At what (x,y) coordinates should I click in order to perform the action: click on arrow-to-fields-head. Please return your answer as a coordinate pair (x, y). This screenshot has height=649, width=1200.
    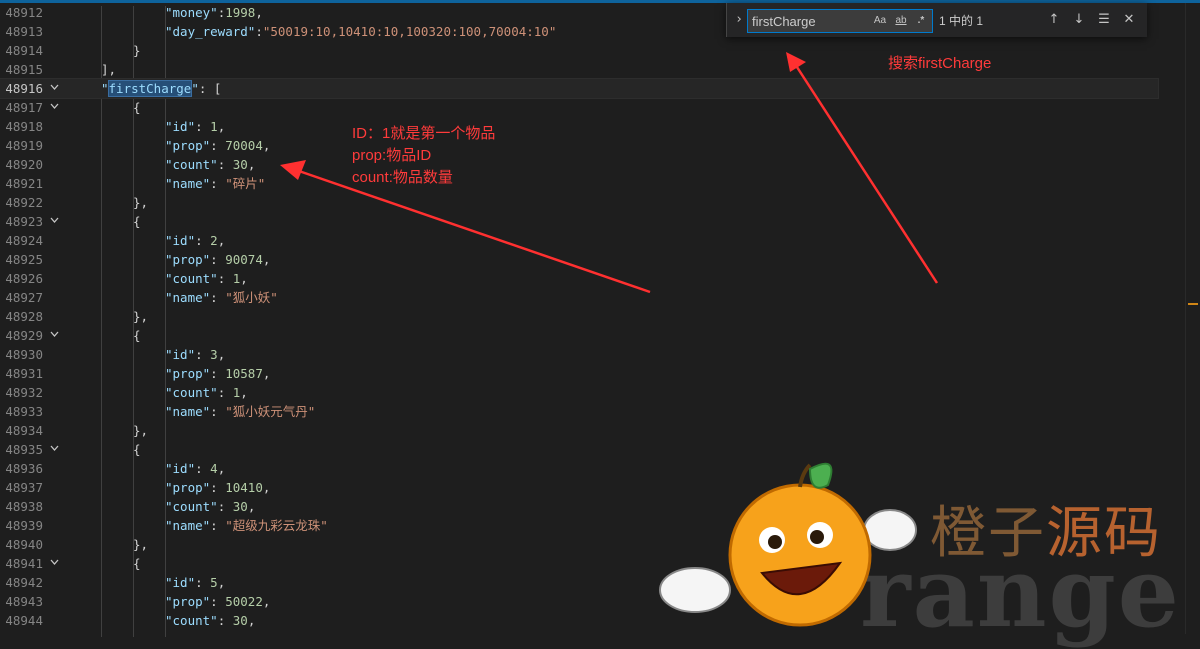
    Looking at the image, I should click on (293, 170).